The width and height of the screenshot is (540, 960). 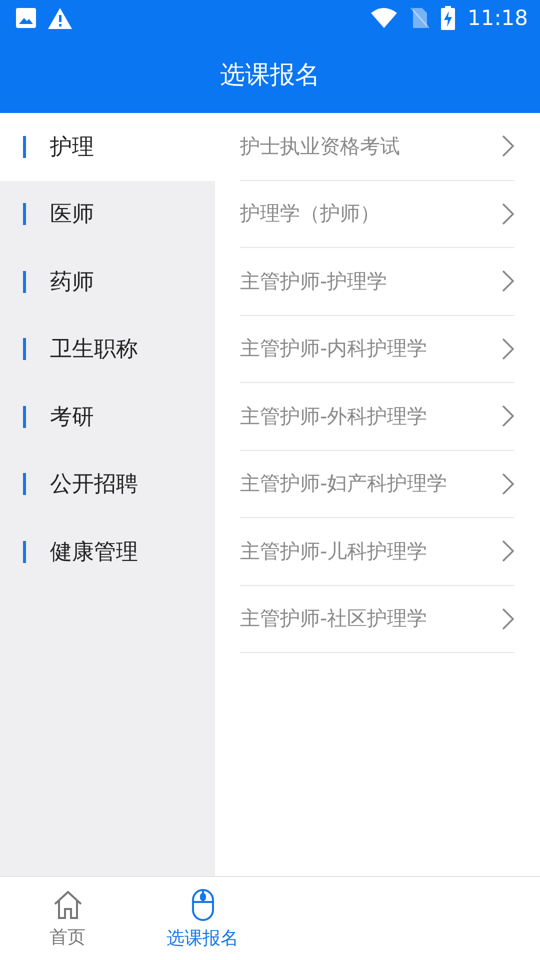 I want to click on category-tab: 医师, so click(x=107, y=214).